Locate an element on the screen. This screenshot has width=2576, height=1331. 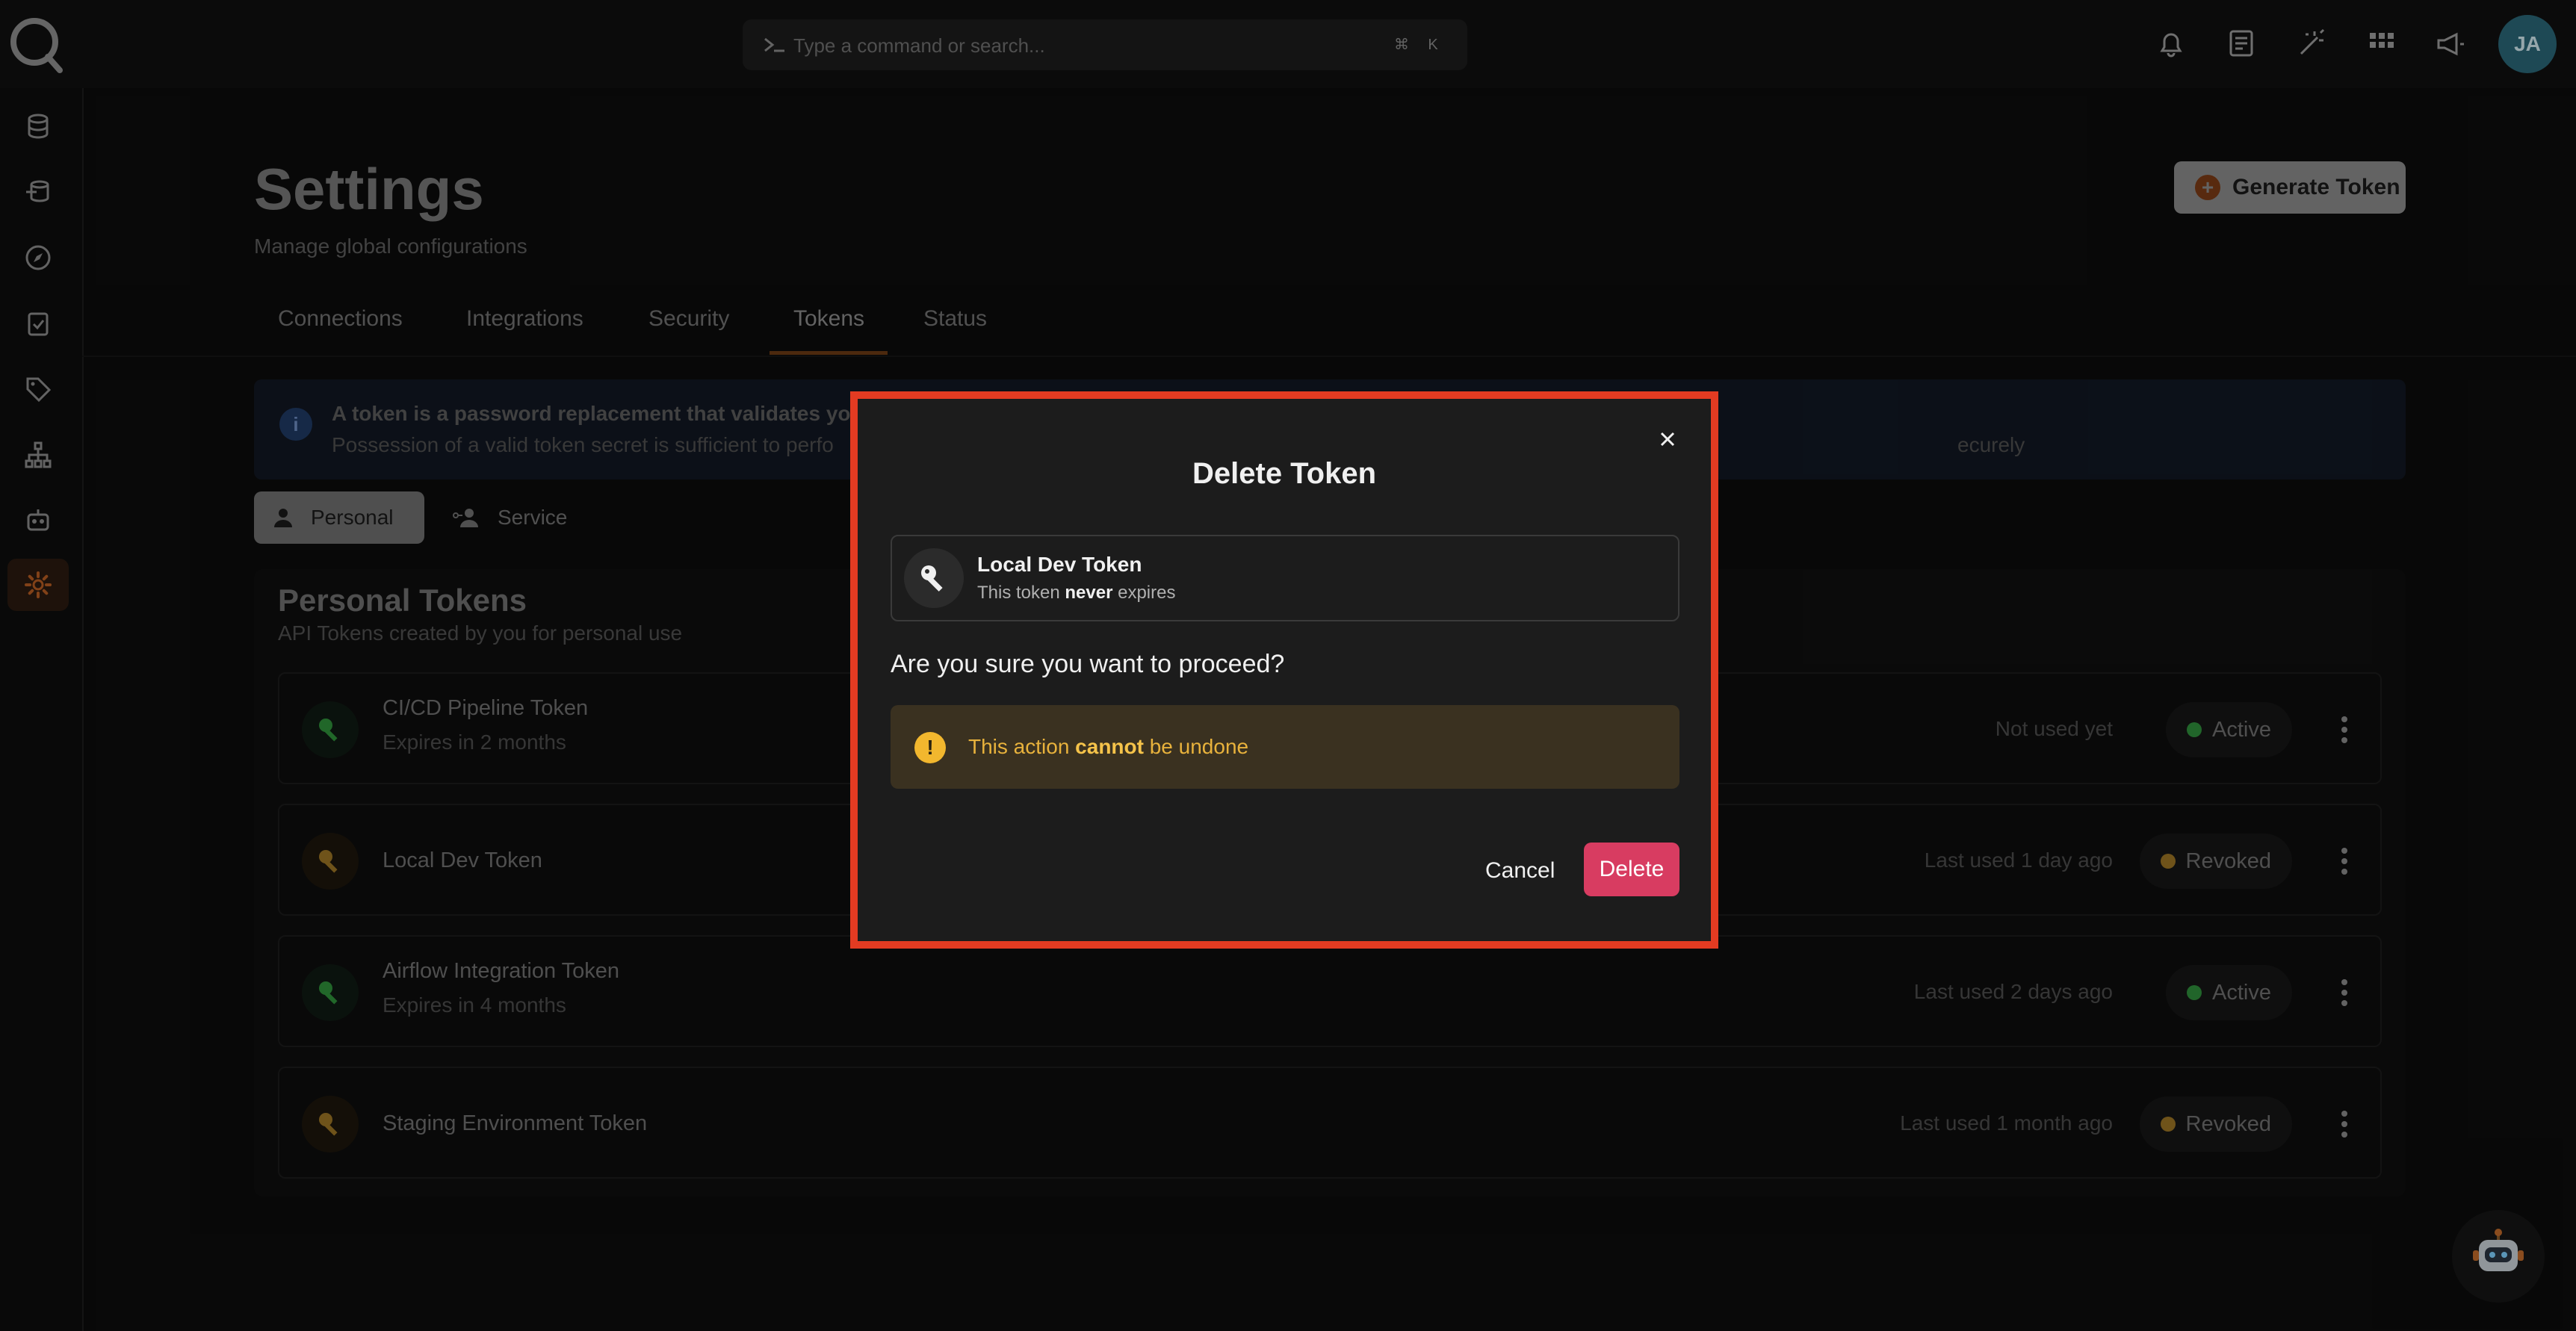
warning-prefix: This action is located at coordinates (1022, 746).